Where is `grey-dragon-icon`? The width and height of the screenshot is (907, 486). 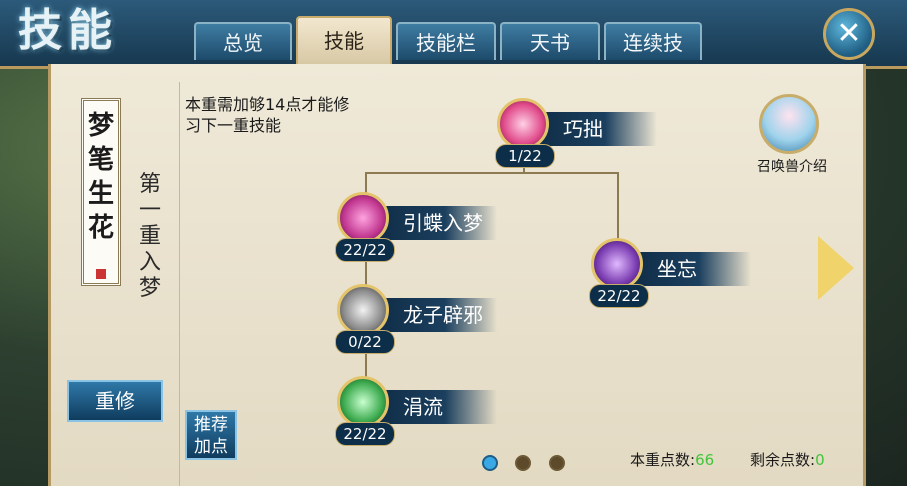 grey-dragon-icon is located at coordinates (363, 310).